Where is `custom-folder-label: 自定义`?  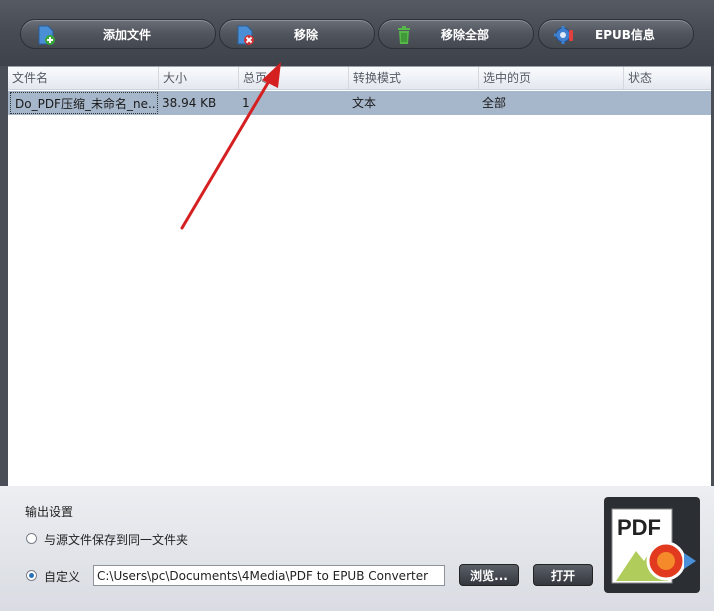 custom-folder-label: 自定义 is located at coordinates (62, 576).